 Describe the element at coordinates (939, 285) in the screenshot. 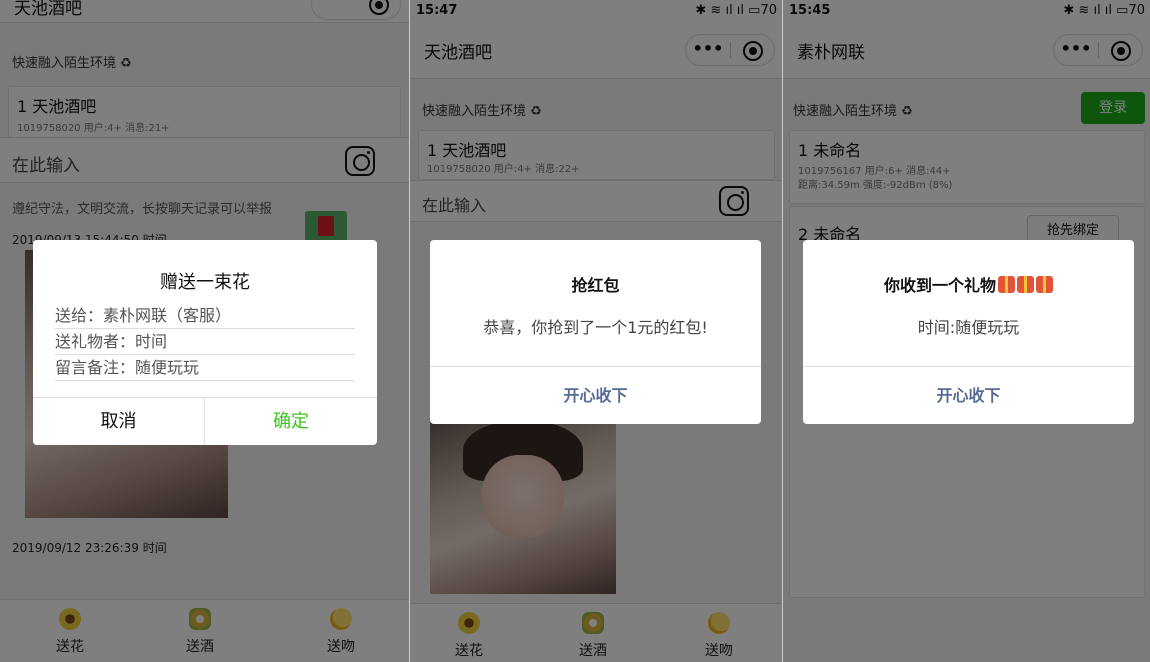

I see `dialog-title-text: 你收到一个礼物` at that location.